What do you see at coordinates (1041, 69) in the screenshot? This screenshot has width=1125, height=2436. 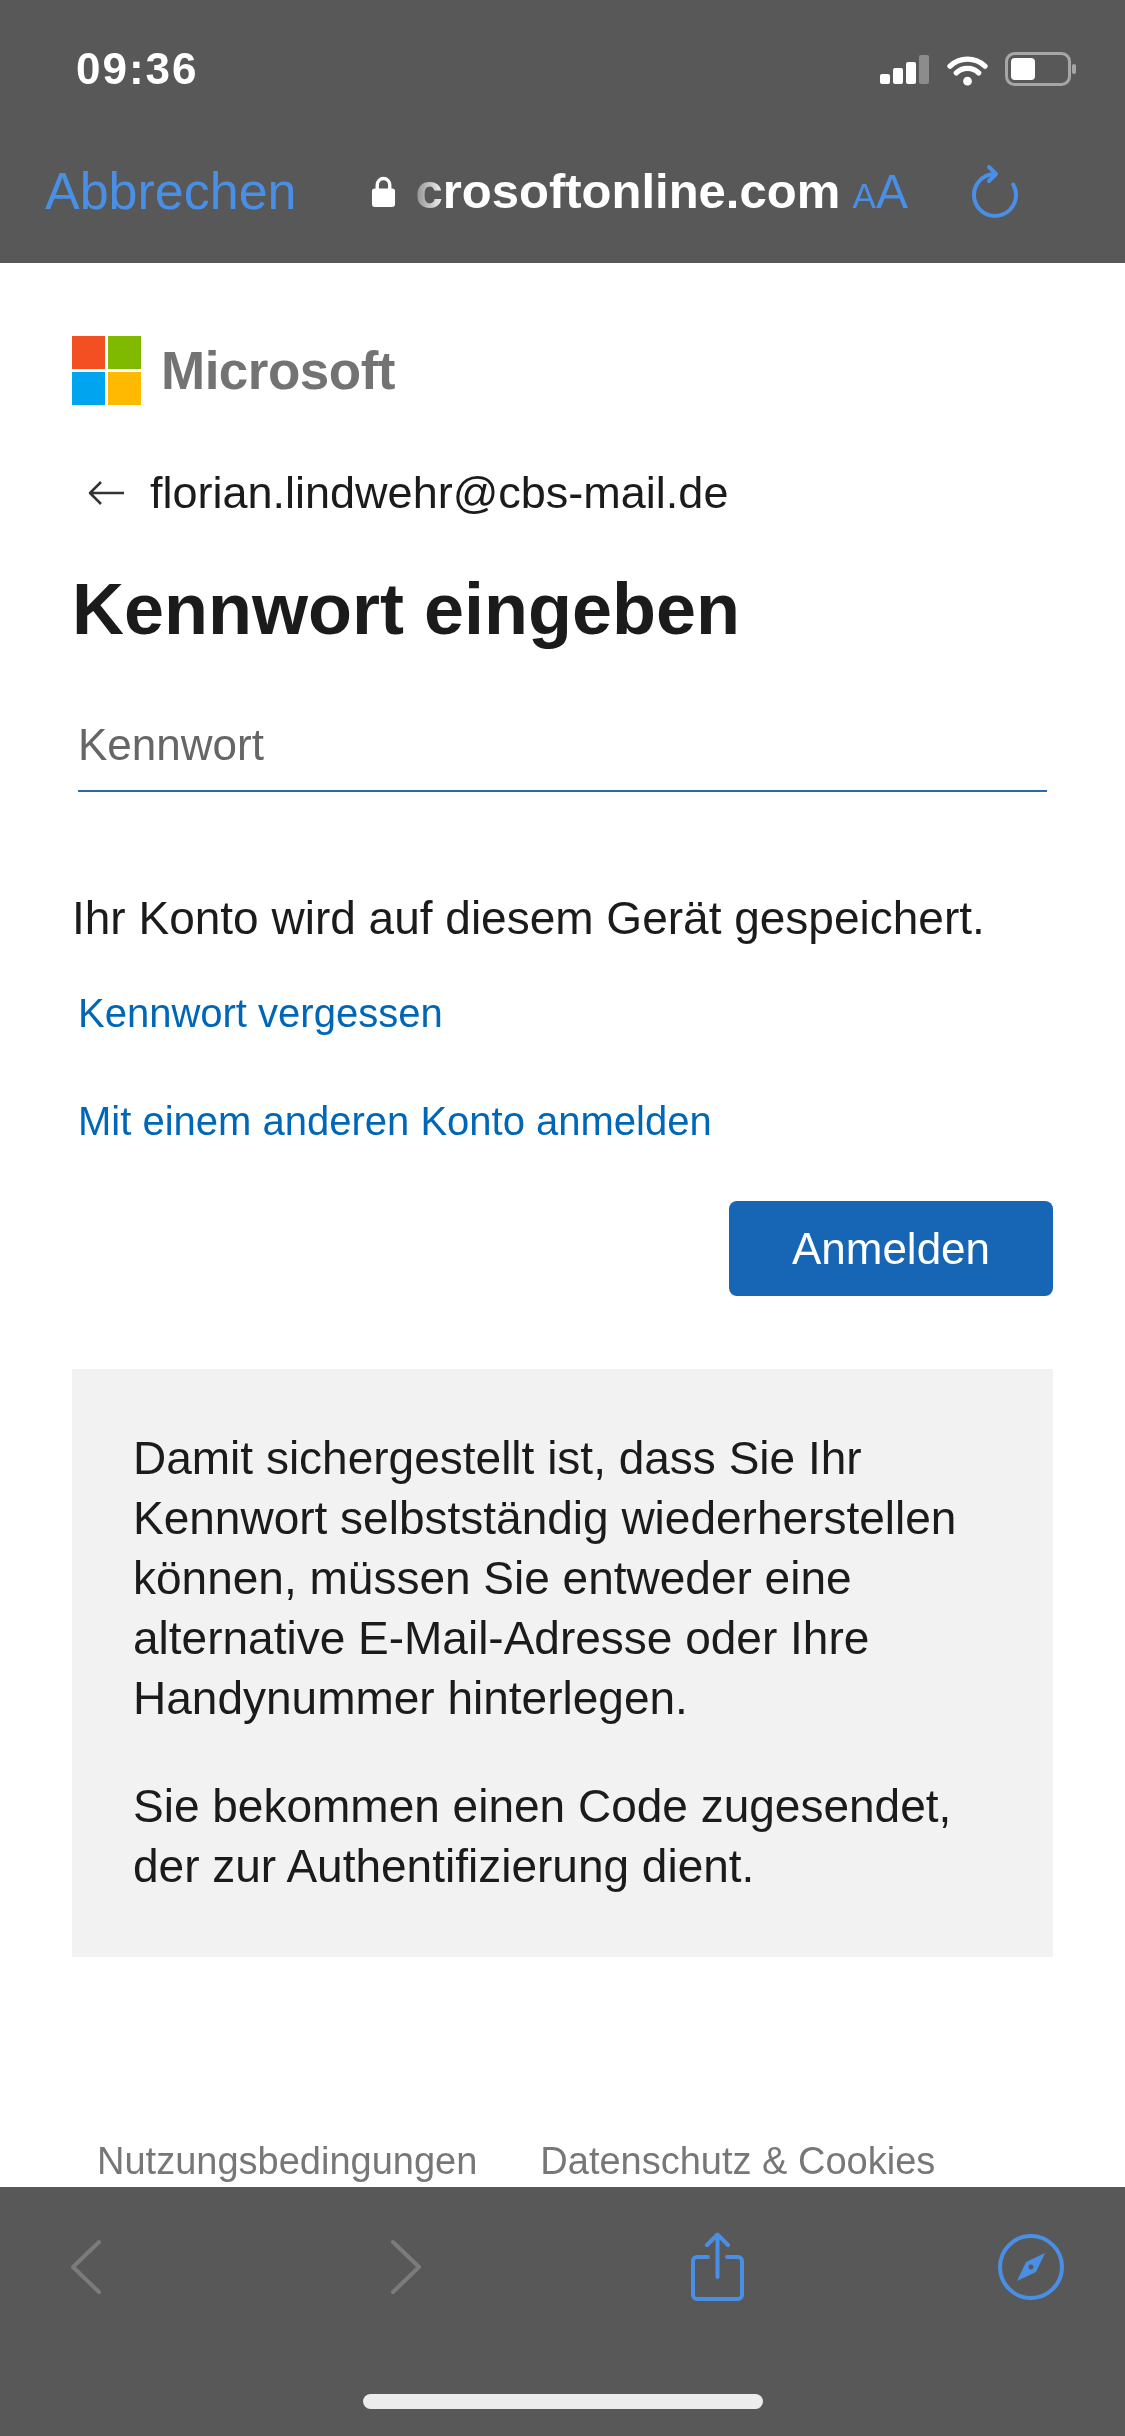 I see `battery-icon` at bounding box center [1041, 69].